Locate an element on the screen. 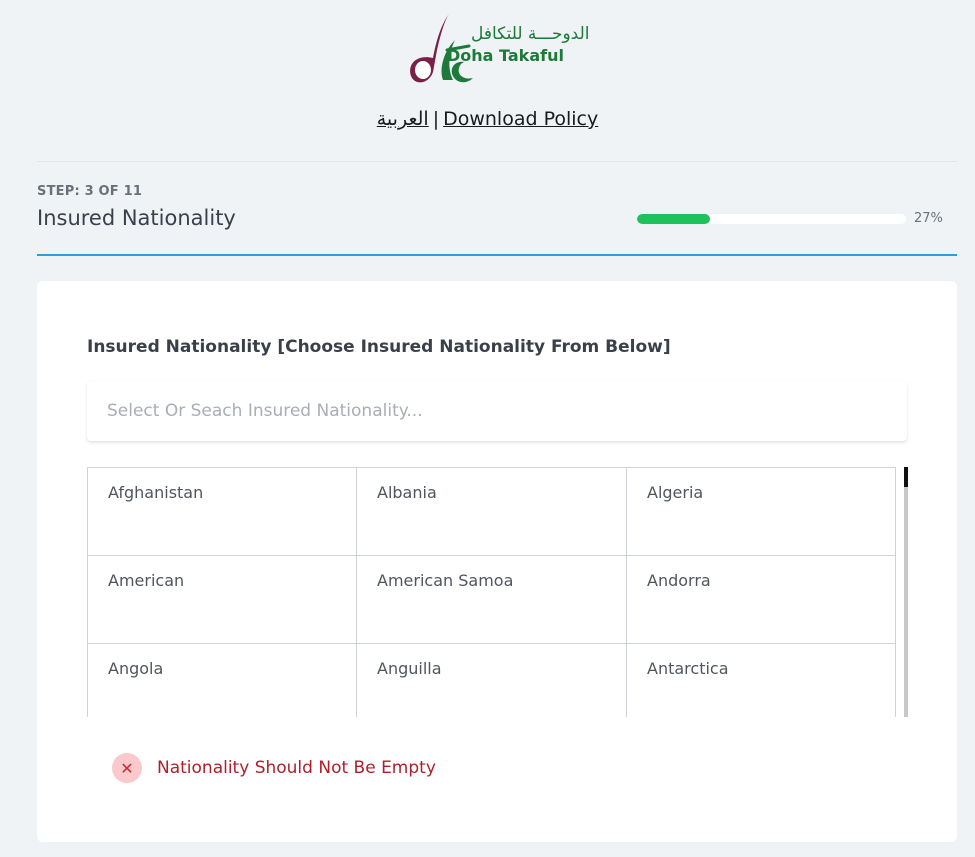 This screenshot has width=975, height=857. nationality-option: Algeria is located at coordinates (761, 511).